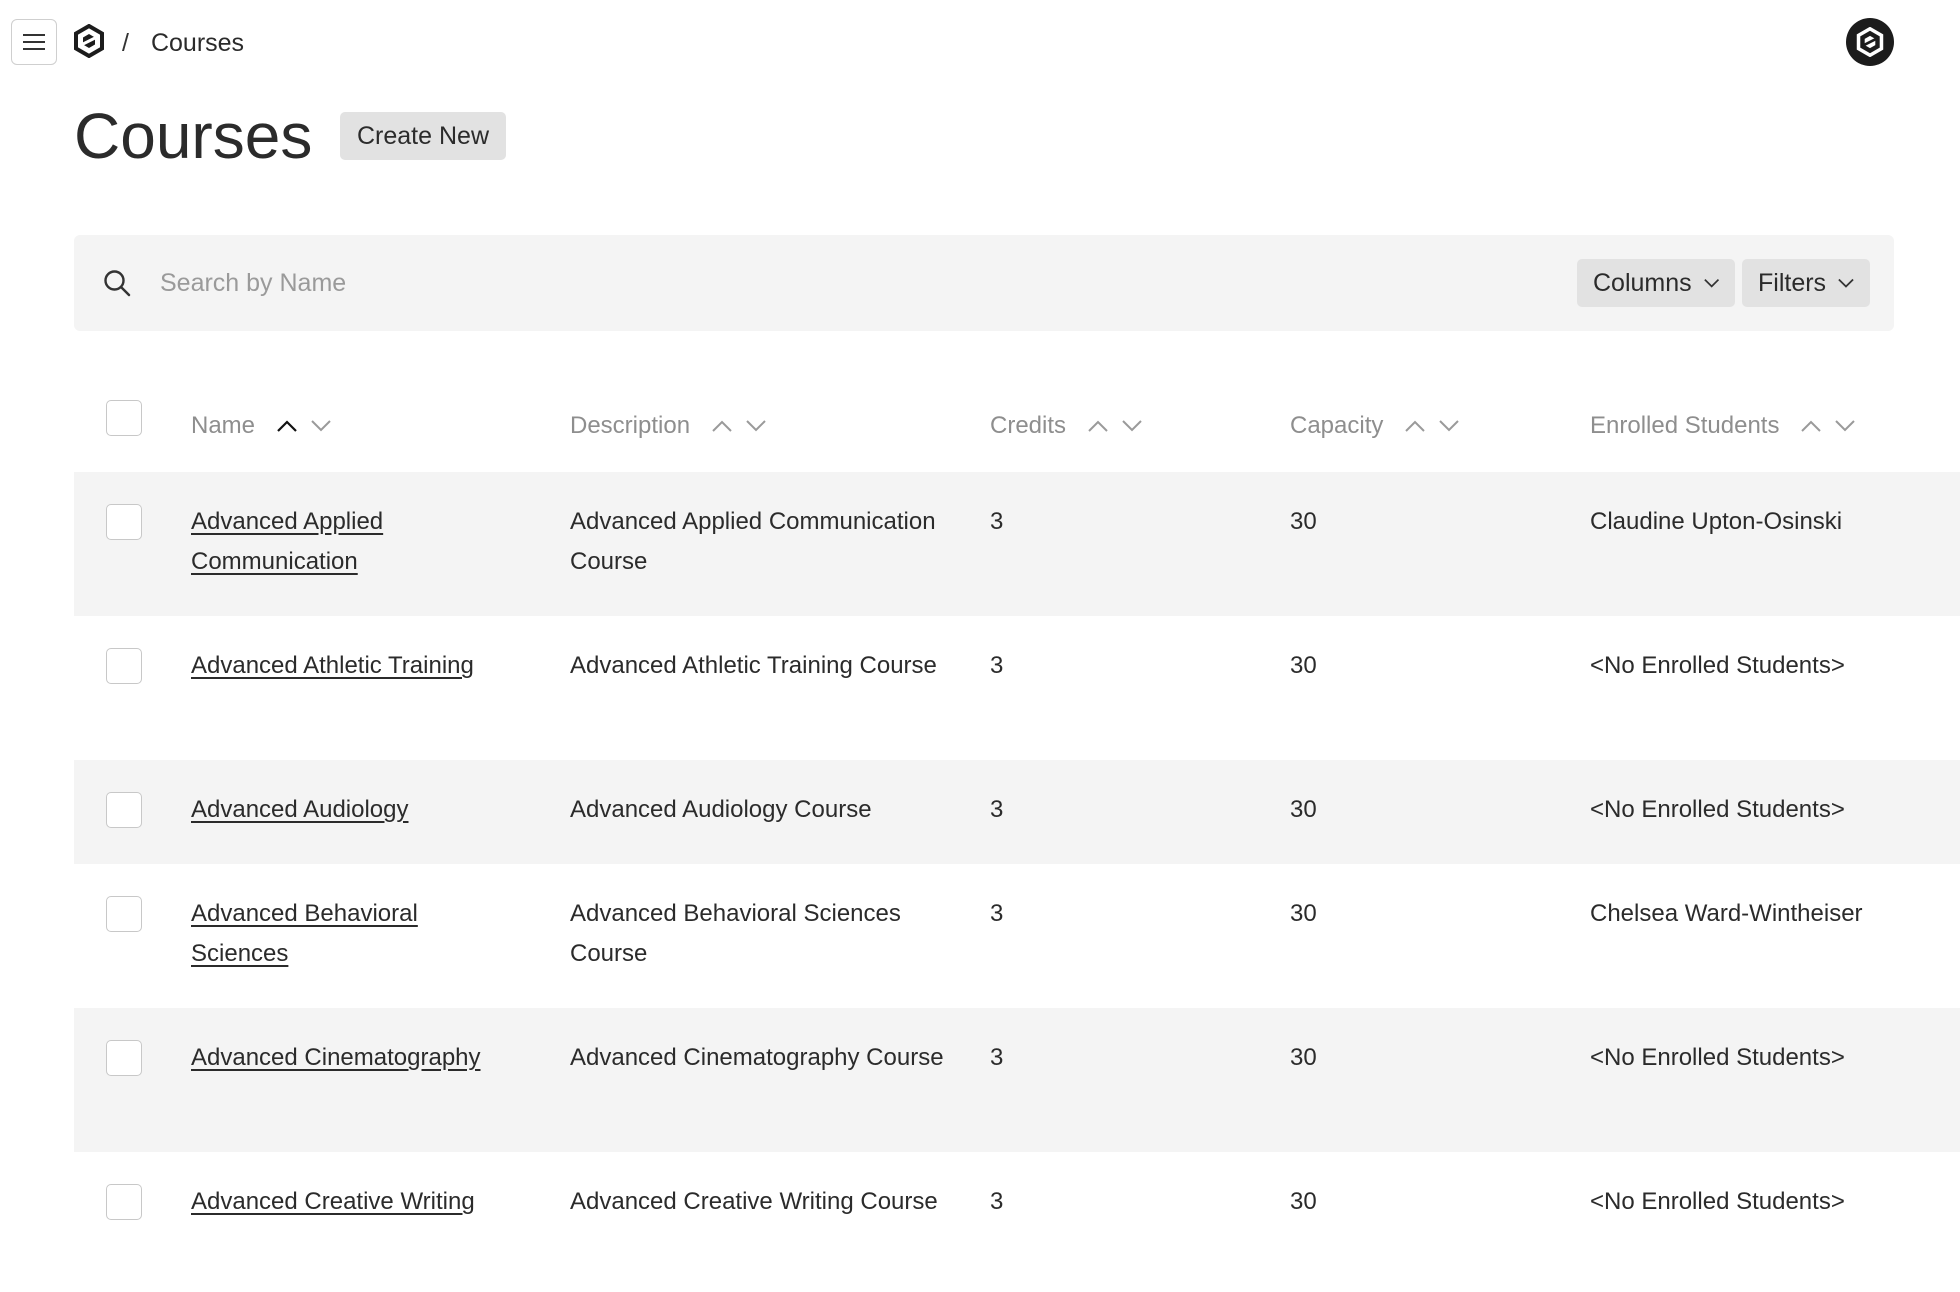  What do you see at coordinates (223, 425) in the screenshot?
I see `column-header-label: Name` at bounding box center [223, 425].